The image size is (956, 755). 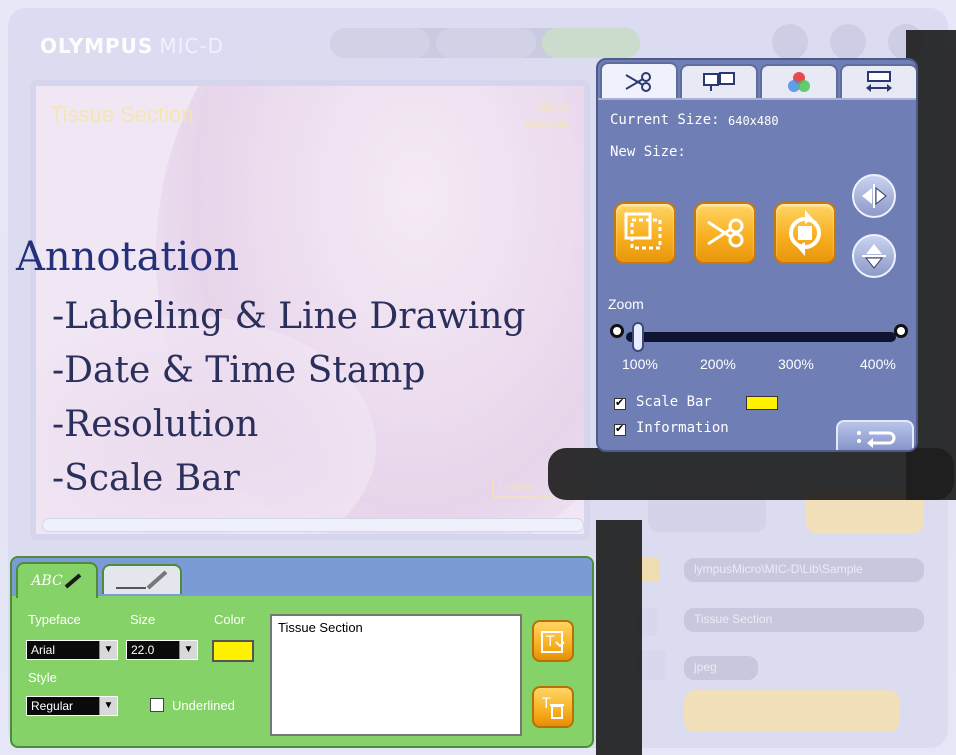 I want to click on text-insert-icon: T, so click(x=553, y=642).